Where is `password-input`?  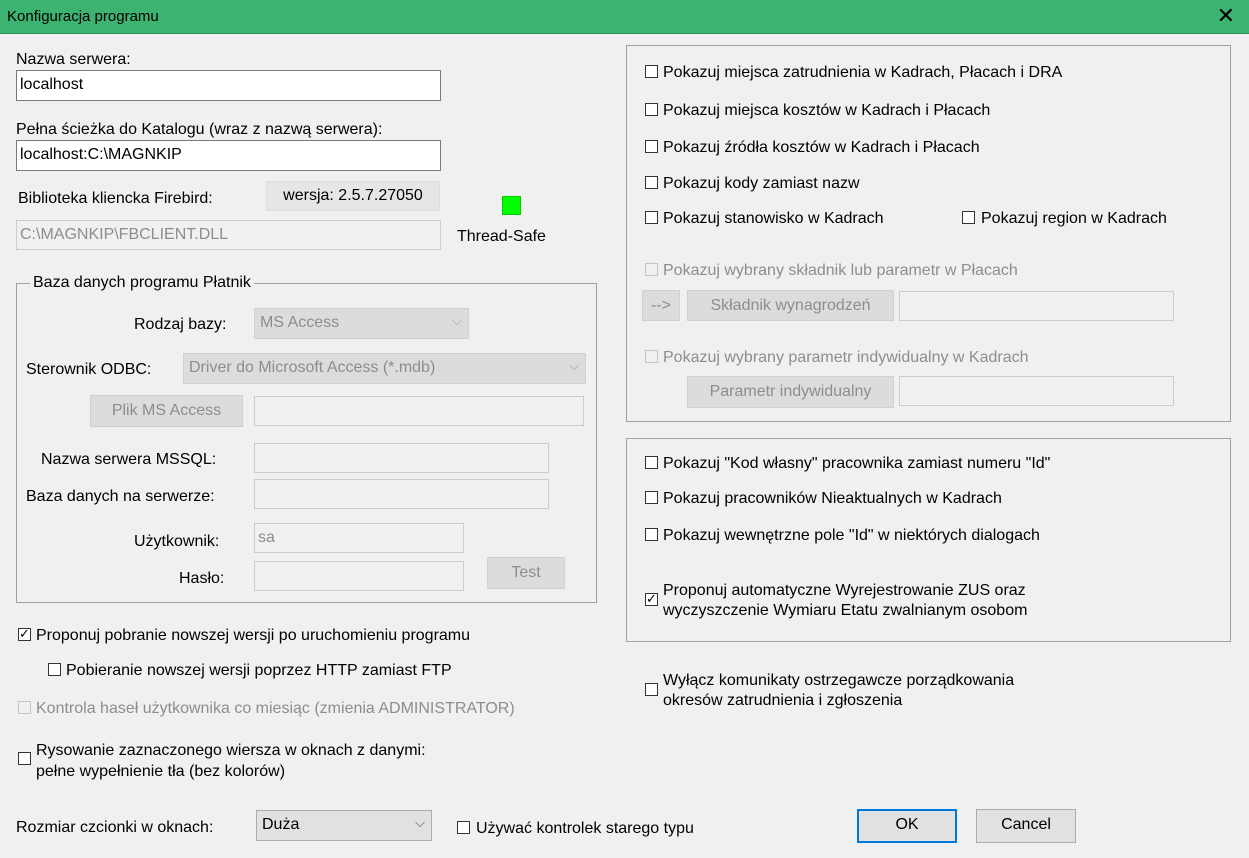 password-input is located at coordinates (359, 576).